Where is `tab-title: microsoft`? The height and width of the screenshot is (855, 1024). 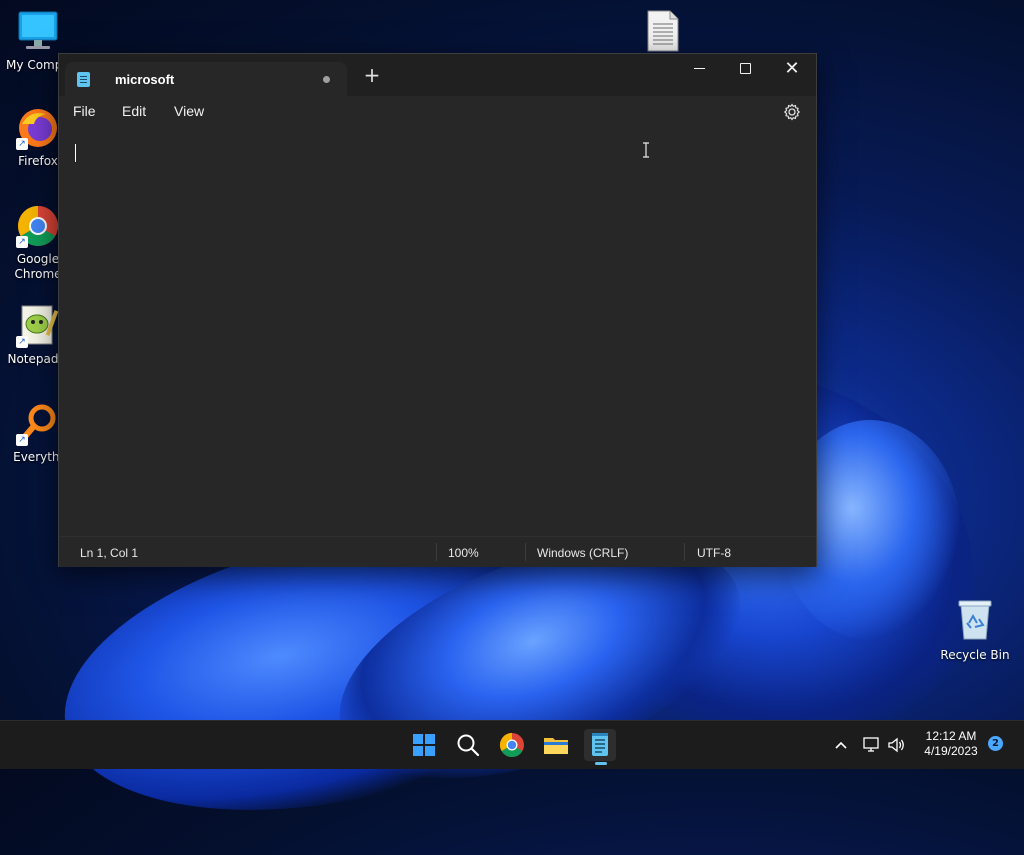 tab-title: microsoft is located at coordinates (145, 79).